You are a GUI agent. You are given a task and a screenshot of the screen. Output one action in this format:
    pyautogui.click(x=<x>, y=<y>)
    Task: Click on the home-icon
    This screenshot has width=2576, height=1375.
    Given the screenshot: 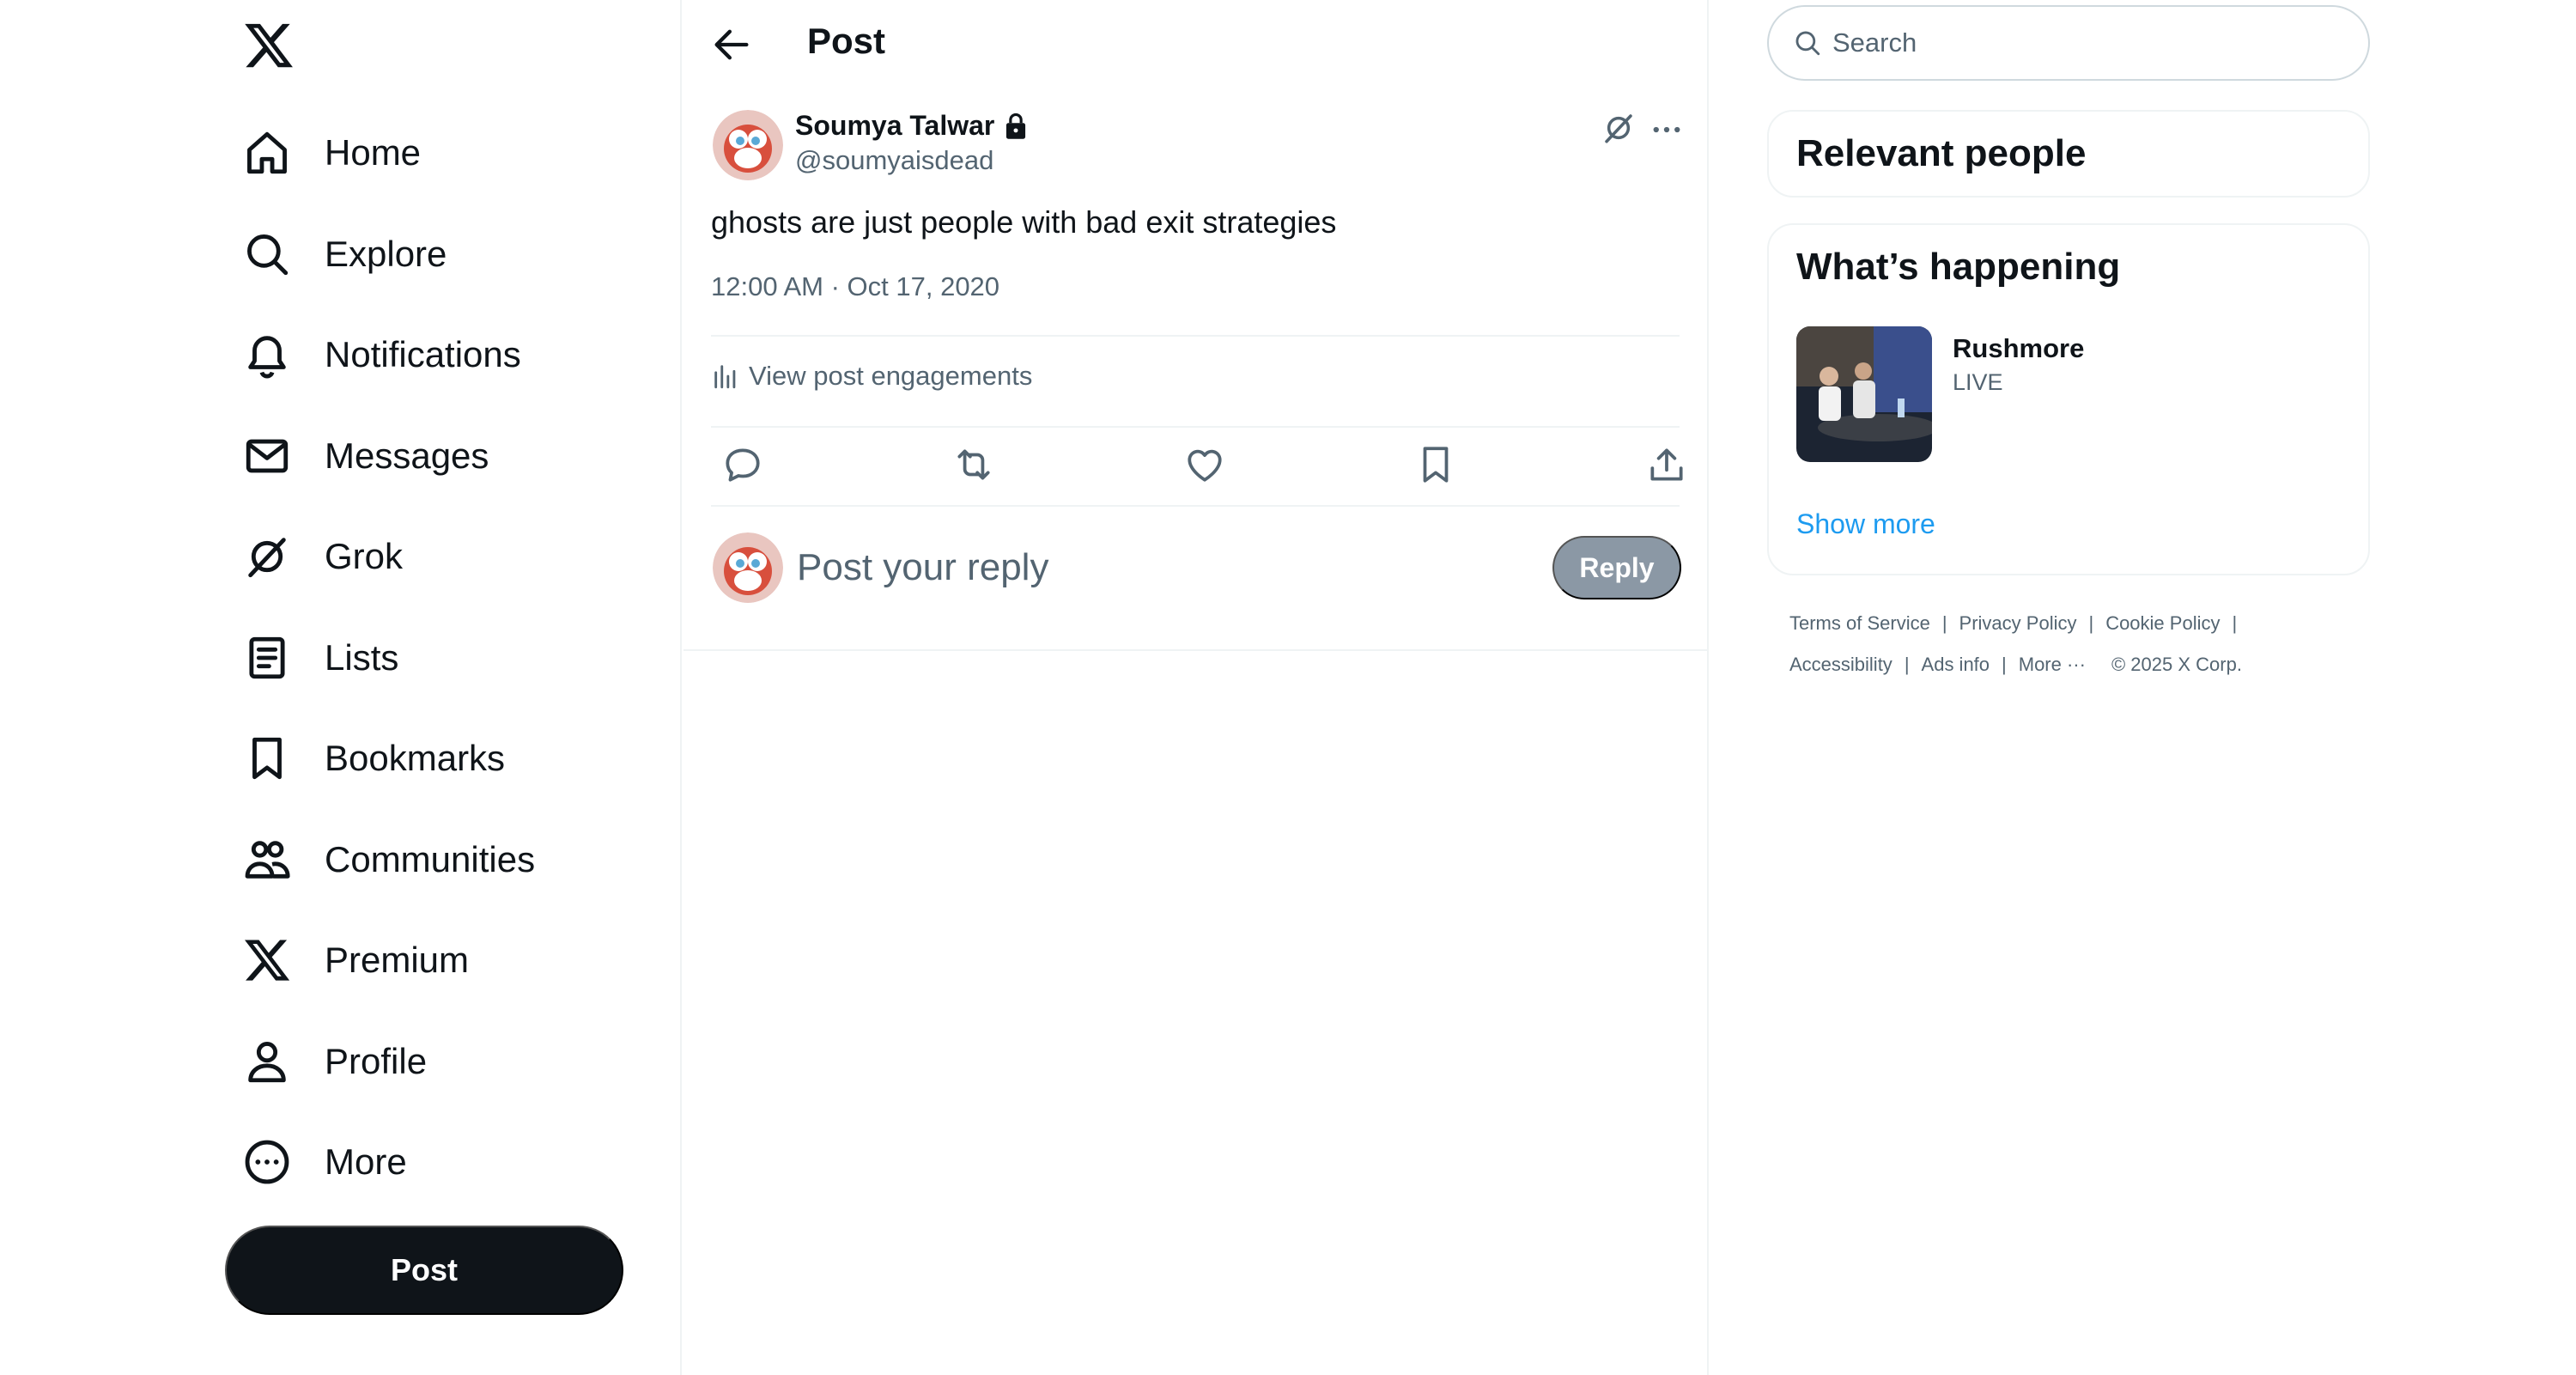 What is the action you would take?
    pyautogui.click(x=267, y=152)
    